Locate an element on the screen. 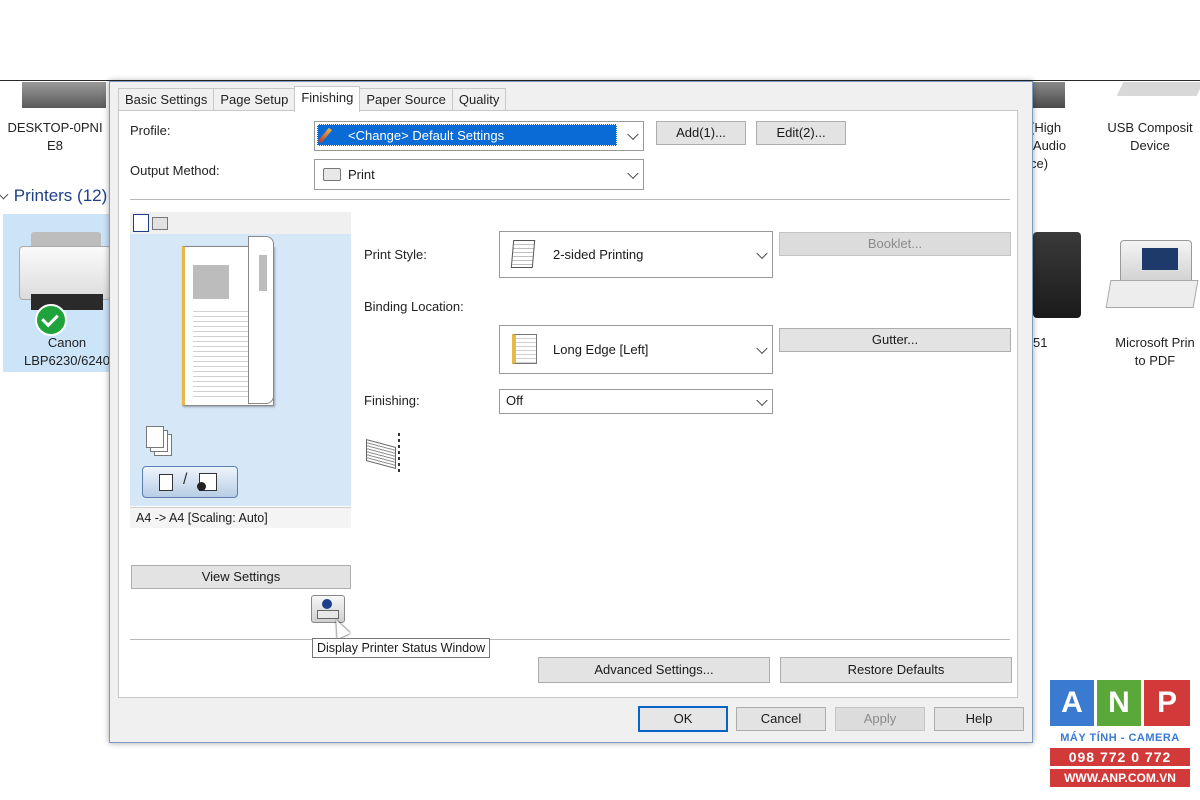  ok-button: OK is located at coordinates (683, 719).